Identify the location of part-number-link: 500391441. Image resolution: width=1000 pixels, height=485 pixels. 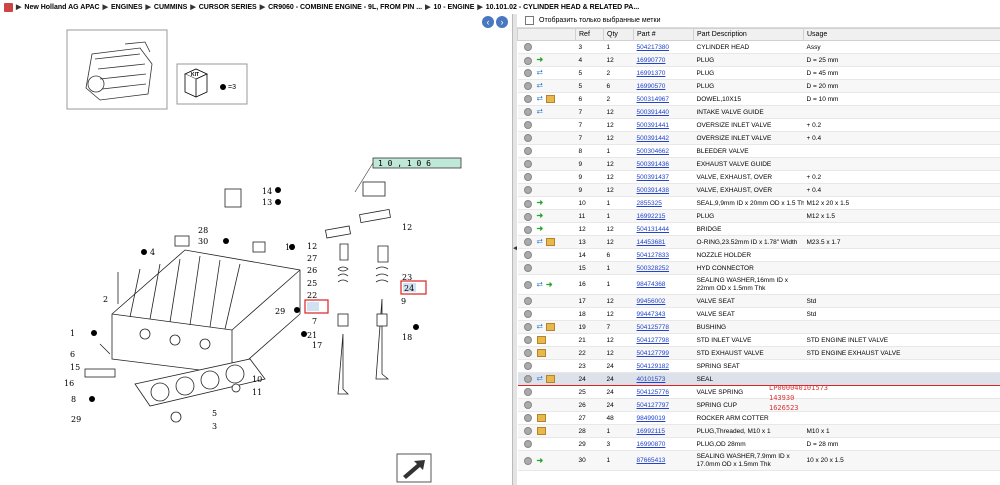
(653, 125).